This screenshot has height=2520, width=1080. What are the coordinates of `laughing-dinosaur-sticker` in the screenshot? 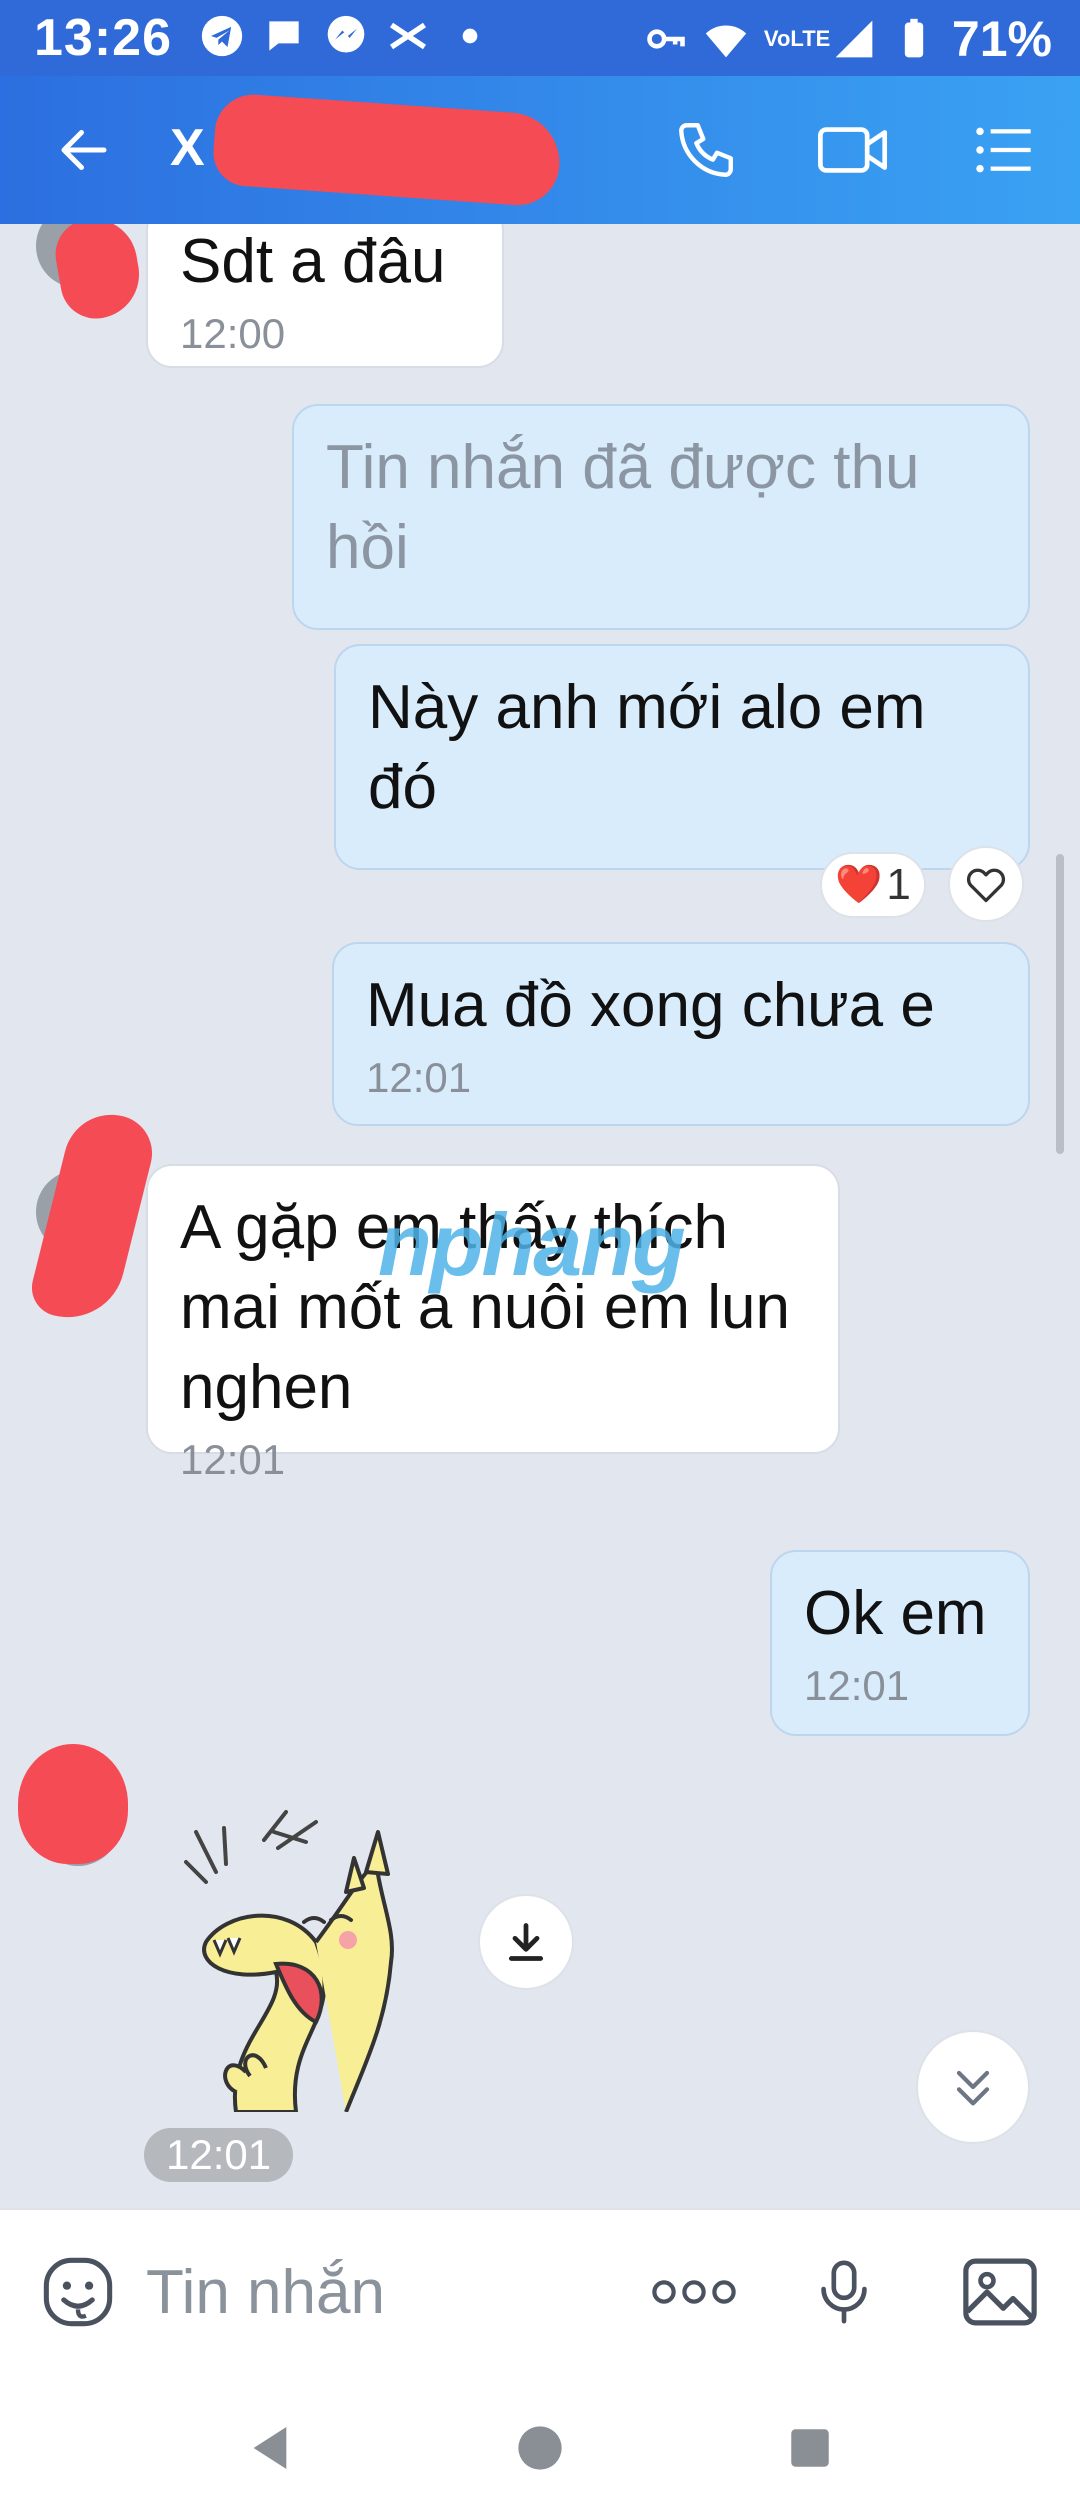 It's located at (296, 1952).